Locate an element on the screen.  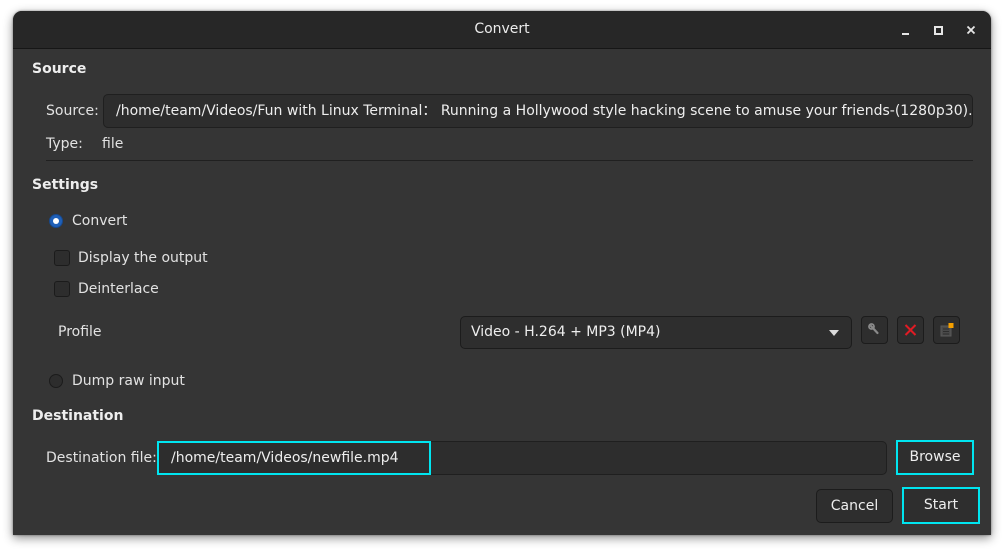
window-title: Convert is located at coordinates (502, 29).